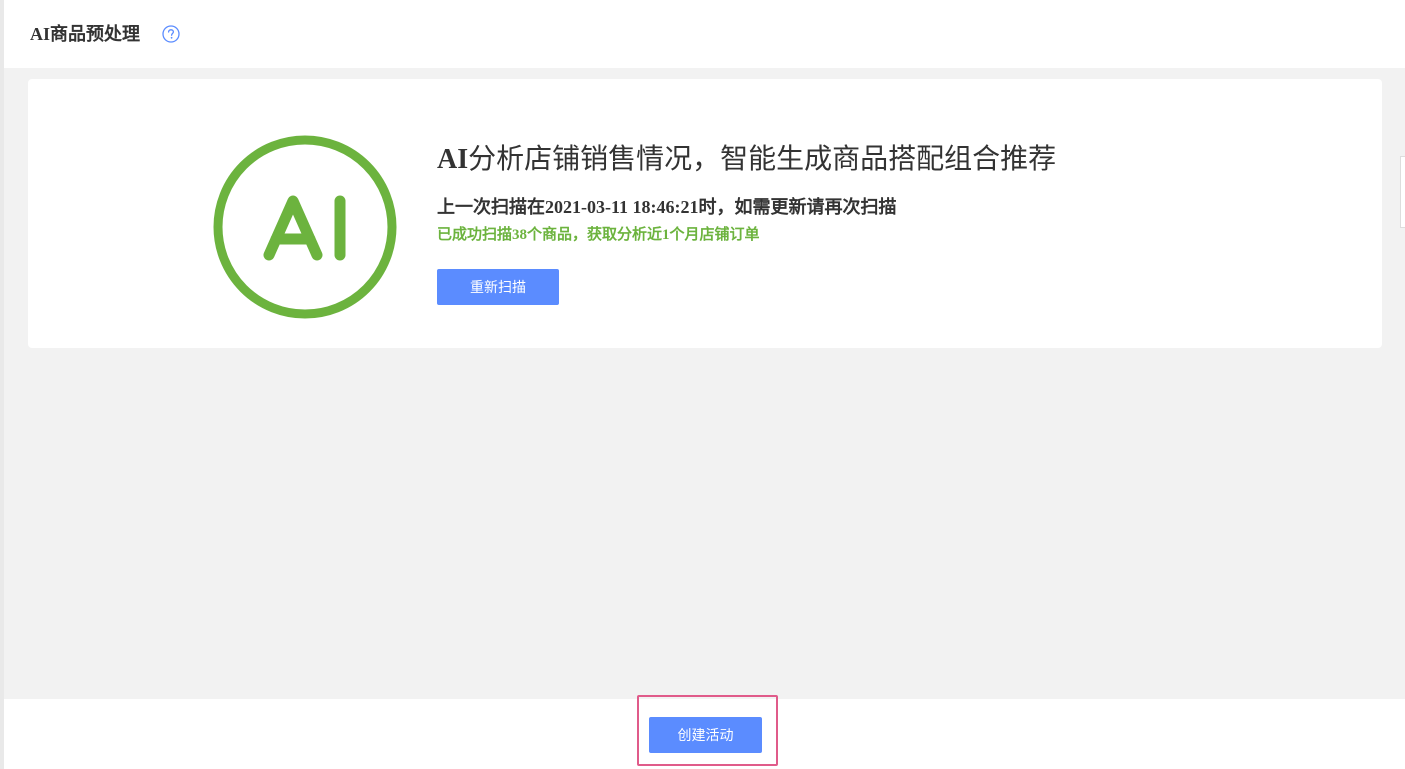 The width and height of the screenshot is (1405, 769). I want to click on question-circle-icon, so click(171, 34).